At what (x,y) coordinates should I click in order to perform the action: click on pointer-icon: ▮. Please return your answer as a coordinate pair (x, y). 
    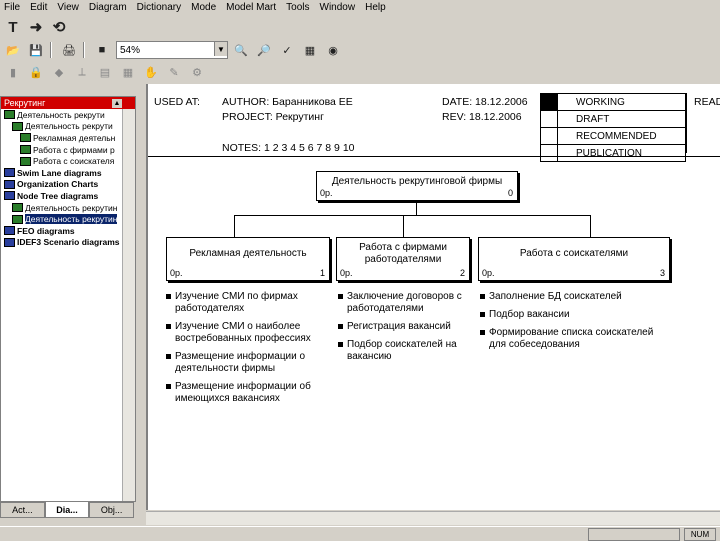
    Looking at the image, I should click on (13, 72).